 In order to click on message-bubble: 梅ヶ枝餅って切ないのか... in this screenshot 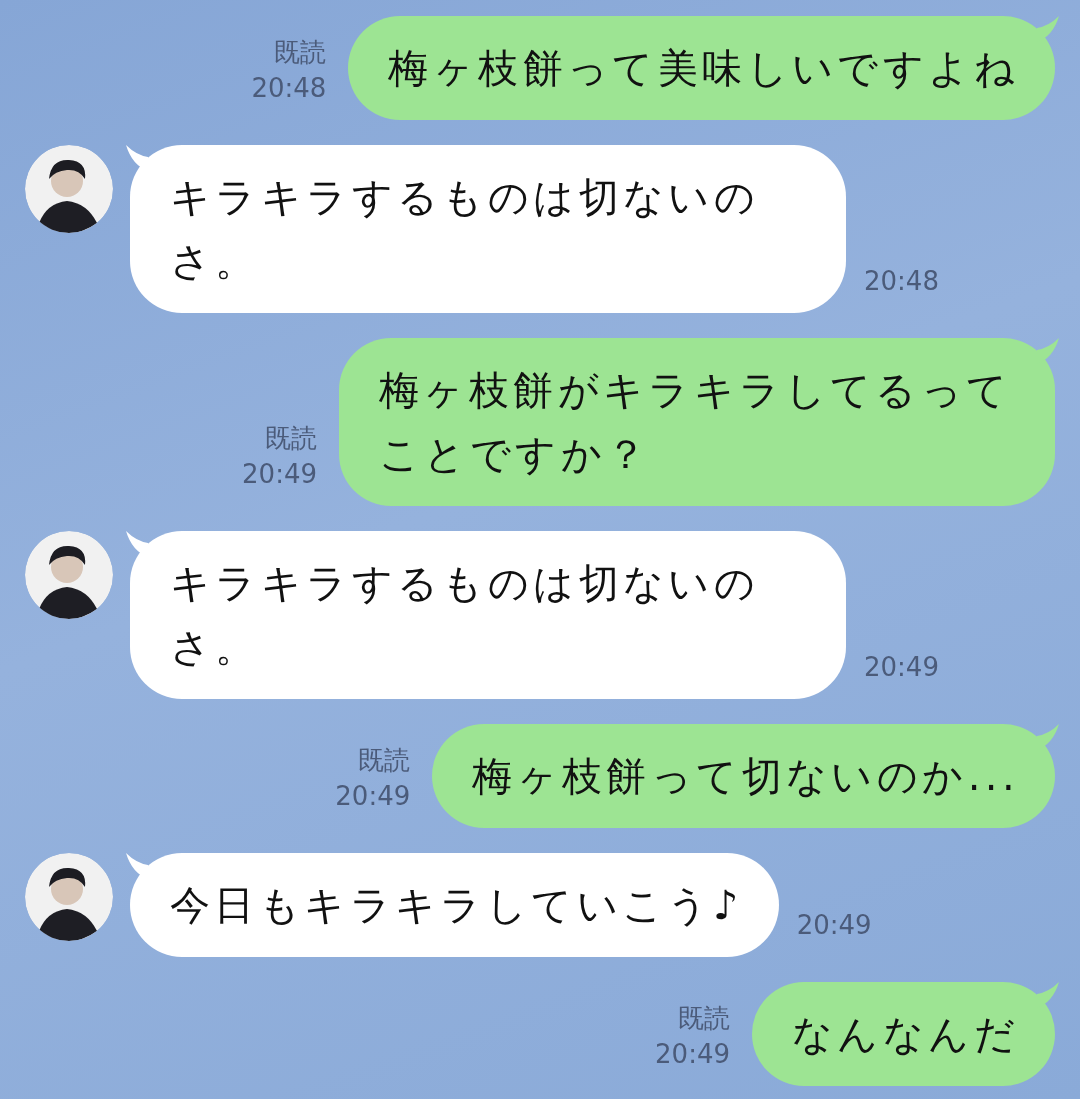, I will do `click(743, 776)`.